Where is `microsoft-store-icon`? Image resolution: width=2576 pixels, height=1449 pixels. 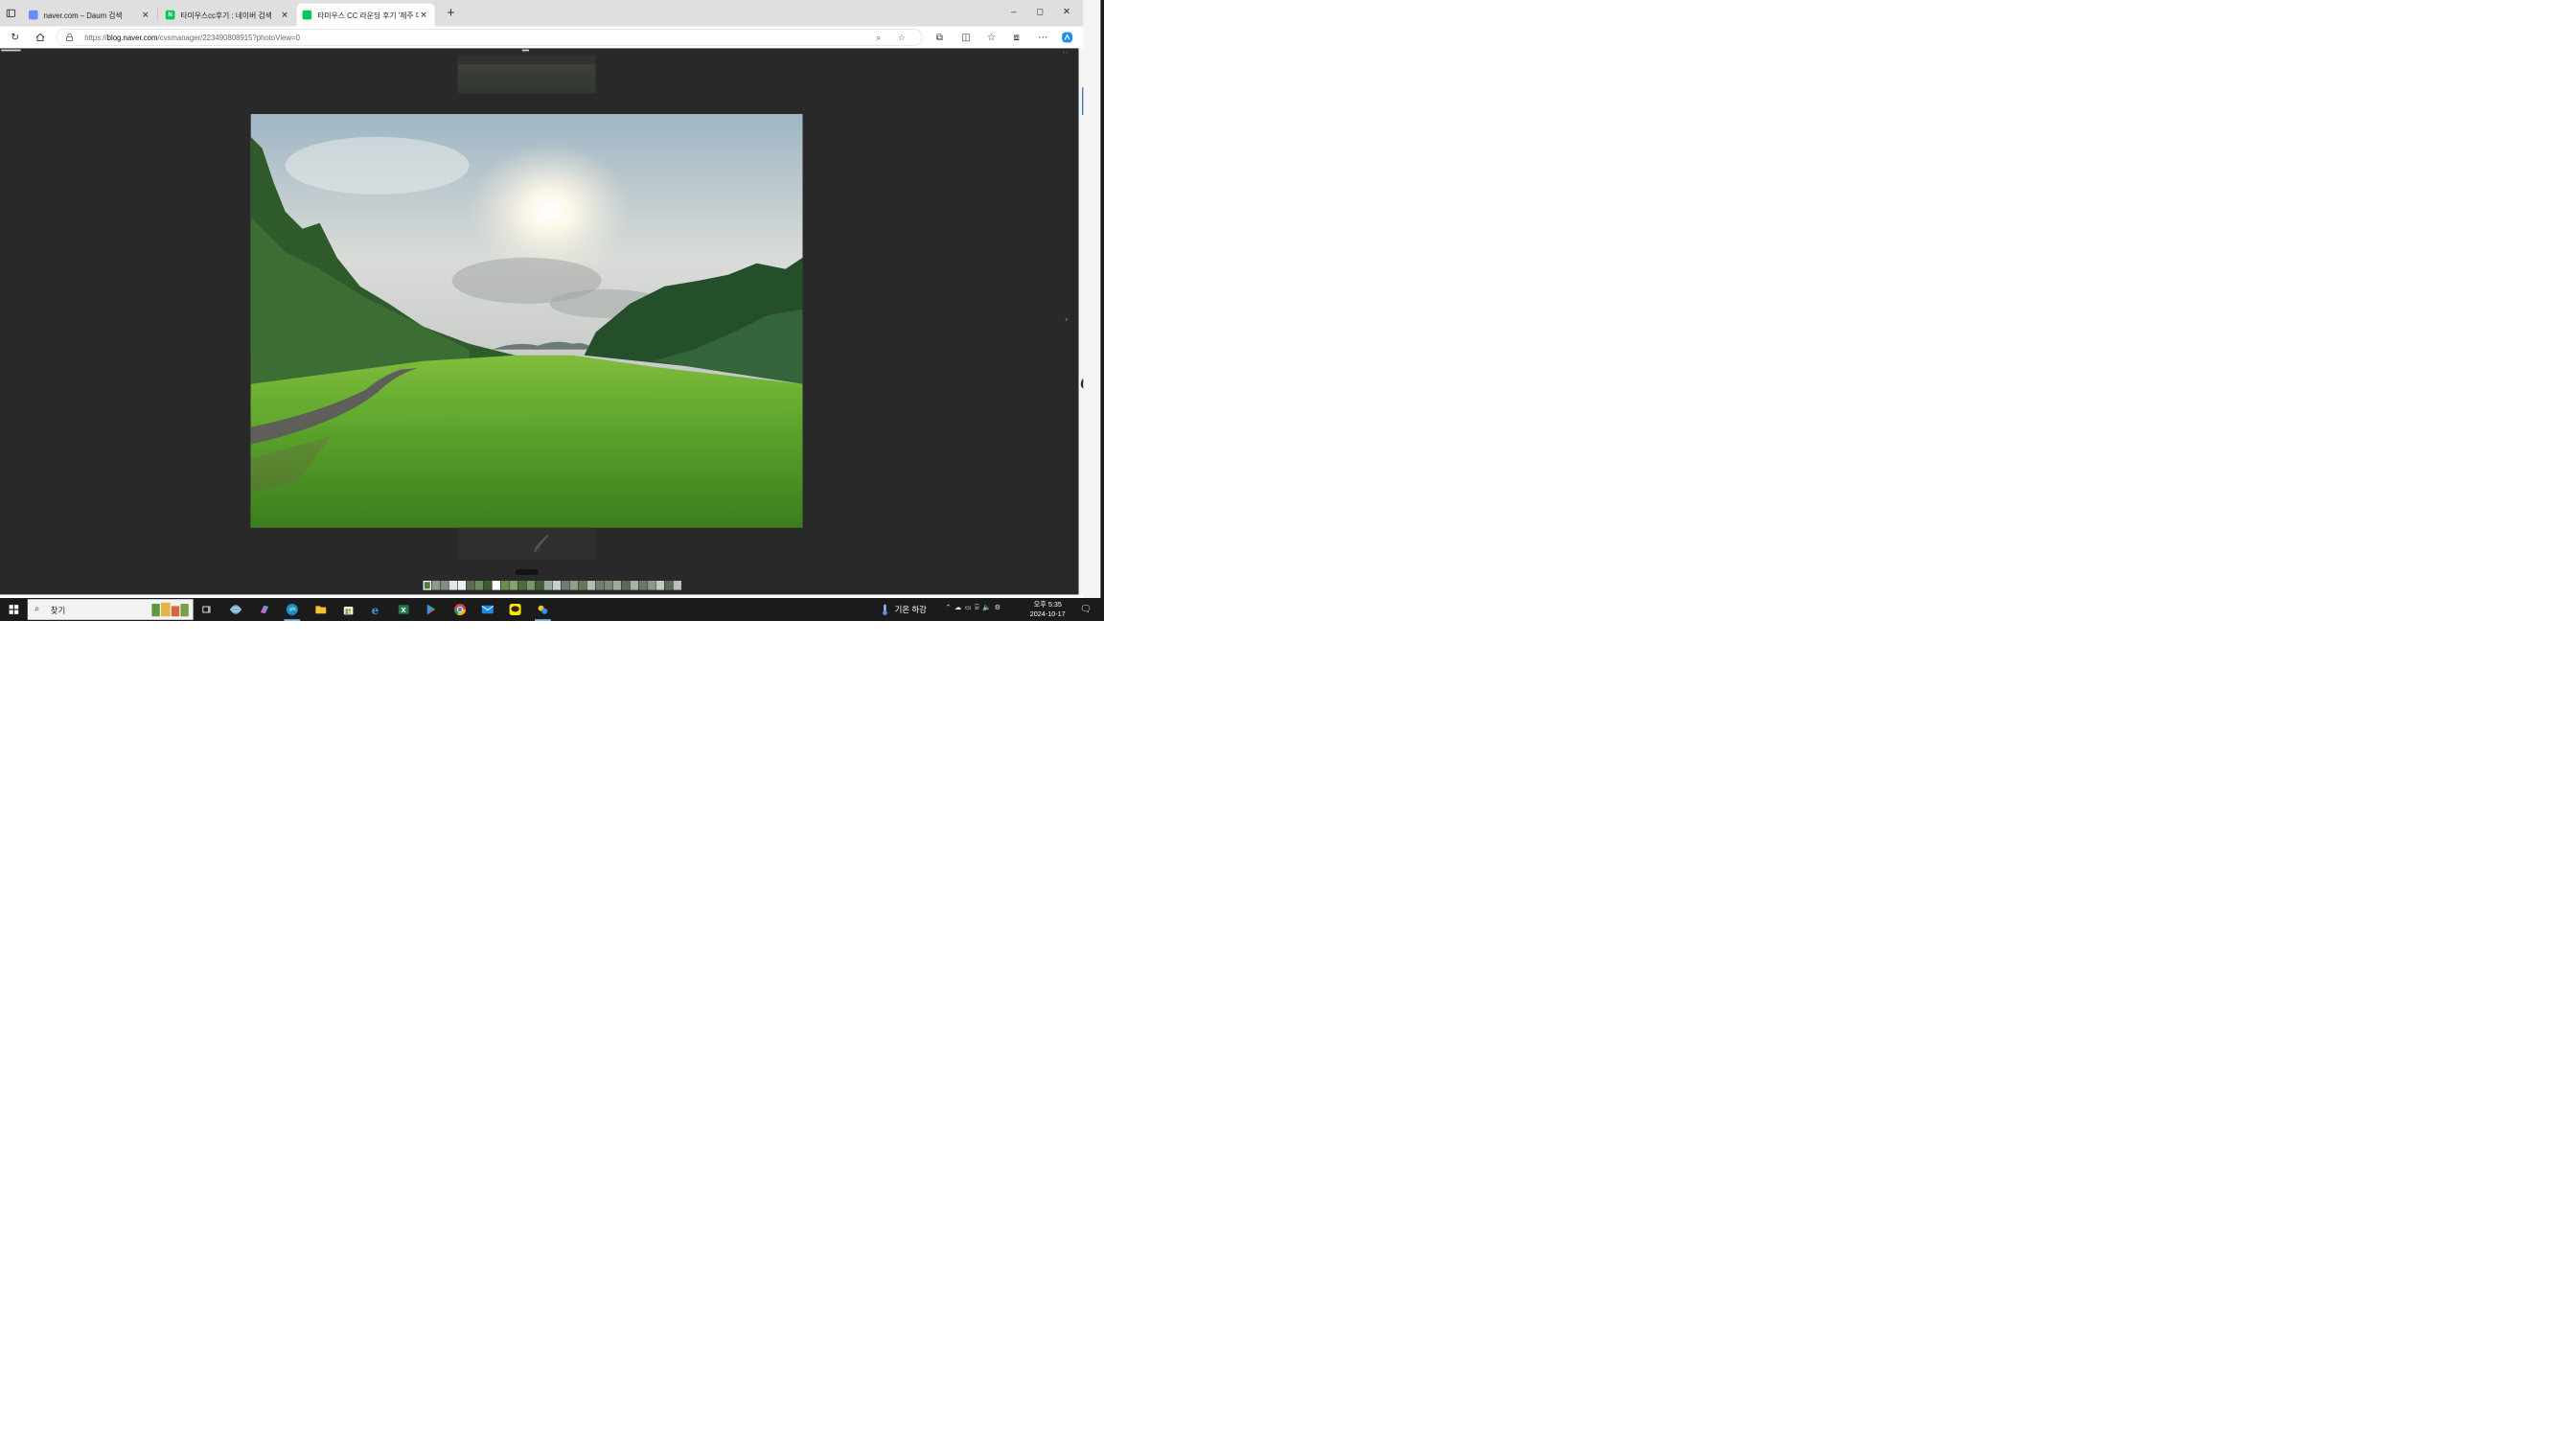
microsoft-store-icon is located at coordinates (348, 609).